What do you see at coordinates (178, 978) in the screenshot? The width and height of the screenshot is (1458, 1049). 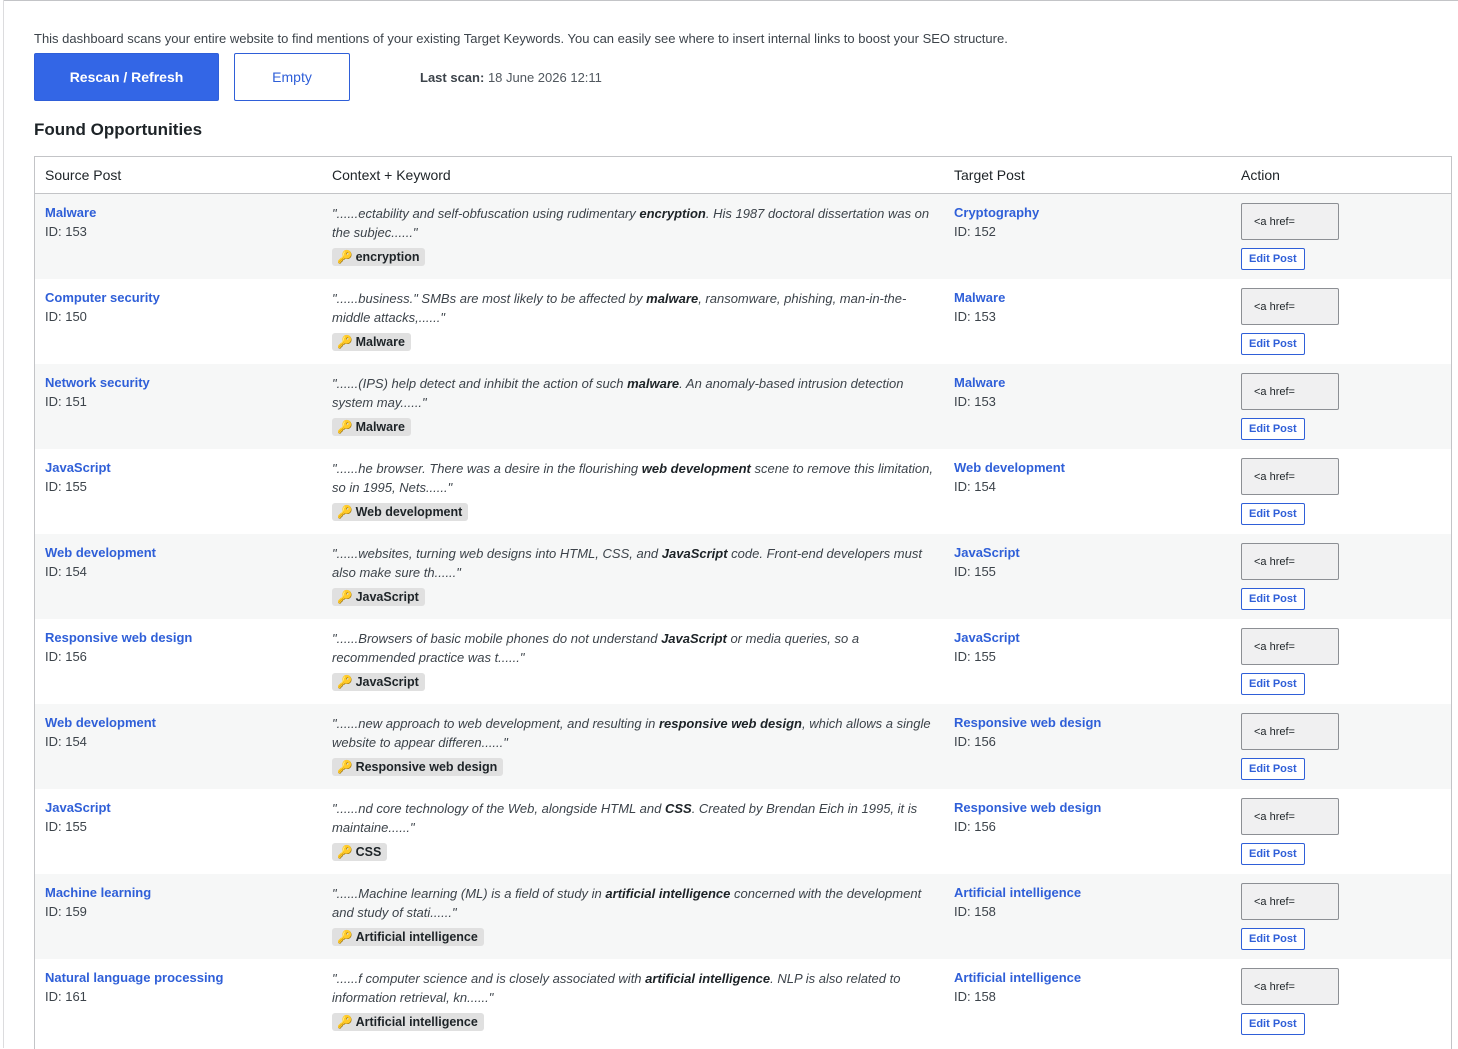 I see `source-post-link: Natural language processing` at bounding box center [178, 978].